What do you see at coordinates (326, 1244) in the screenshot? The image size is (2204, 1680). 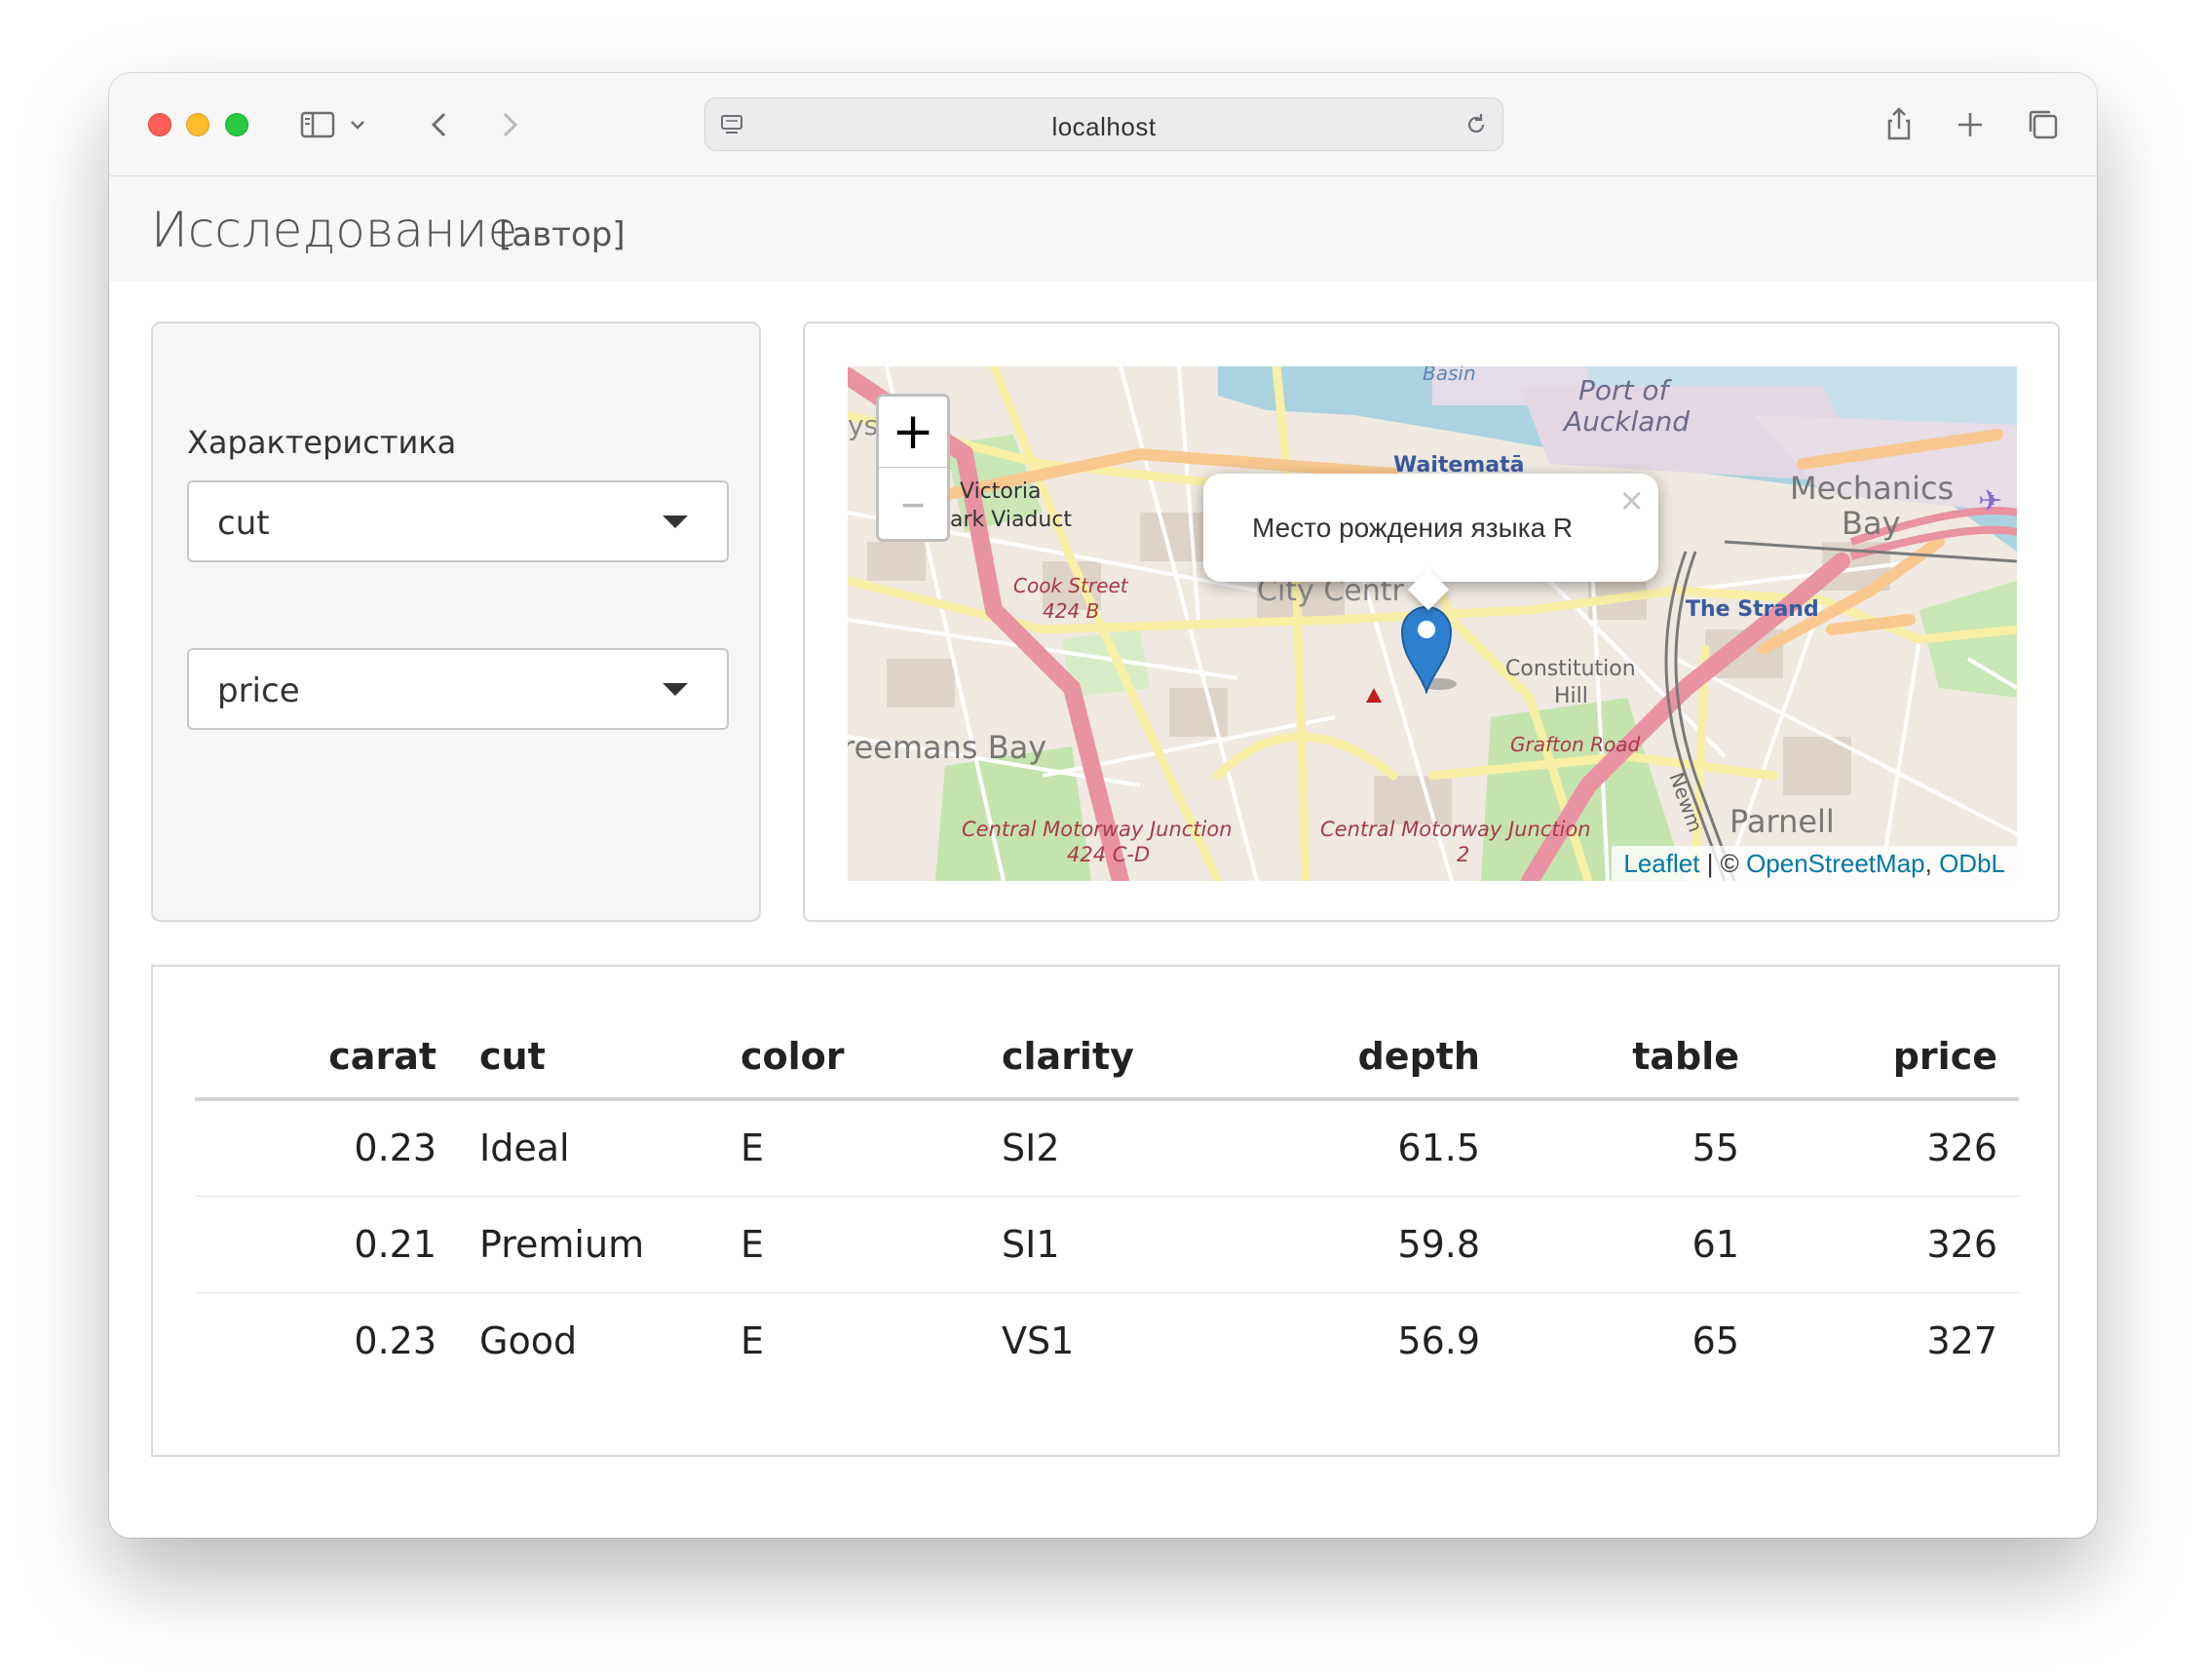 I see `cell-carat: 0.21` at bounding box center [326, 1244].